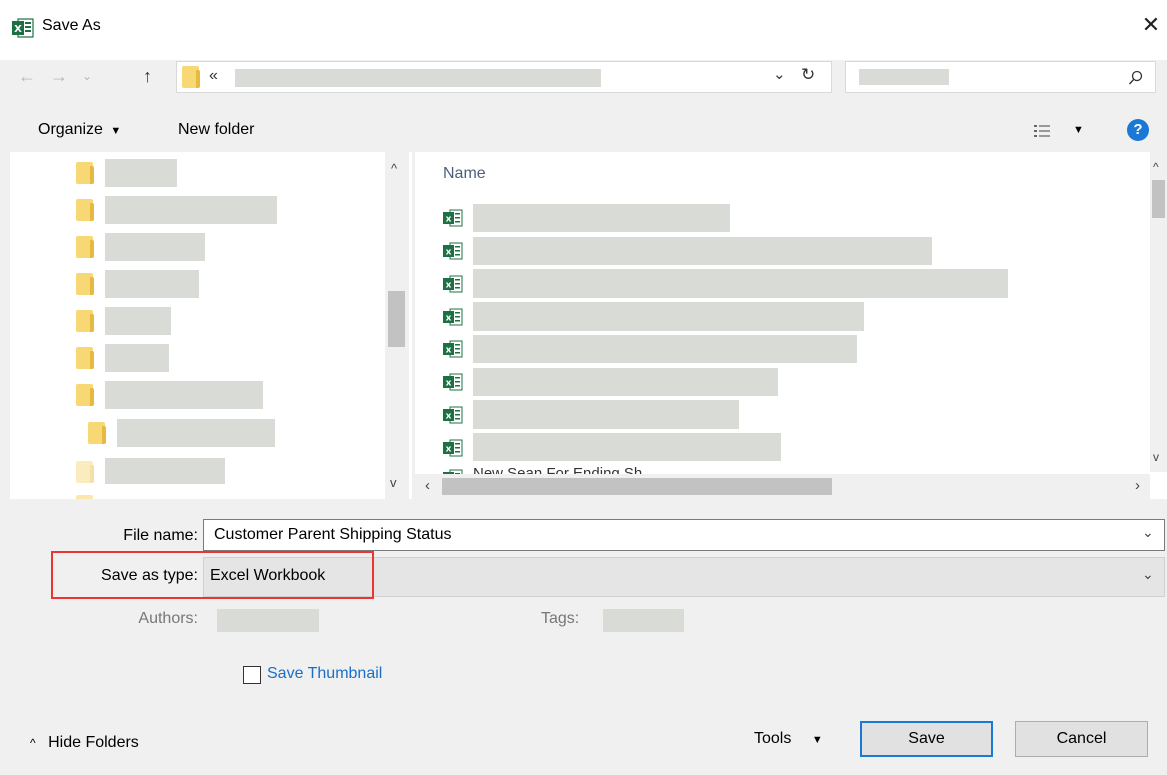  Describe the element at coordinates (23, 28) in the screenshot. I see `excel-icon: X` at that location.